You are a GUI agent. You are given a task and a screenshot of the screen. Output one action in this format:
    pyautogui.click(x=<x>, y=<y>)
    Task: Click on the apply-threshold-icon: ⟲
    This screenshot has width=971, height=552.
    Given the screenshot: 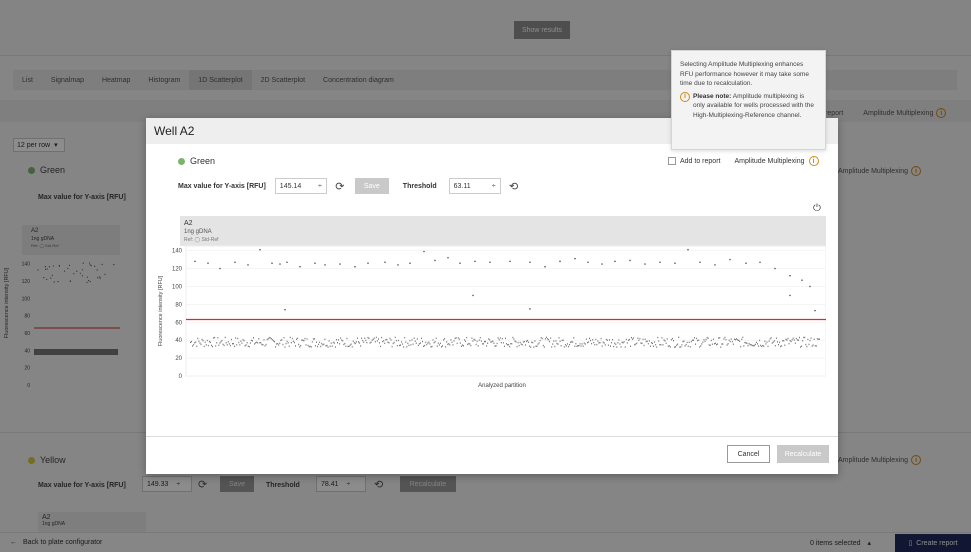 What is the action you would take?
    pyautogui.click(x=514, y=186)
    